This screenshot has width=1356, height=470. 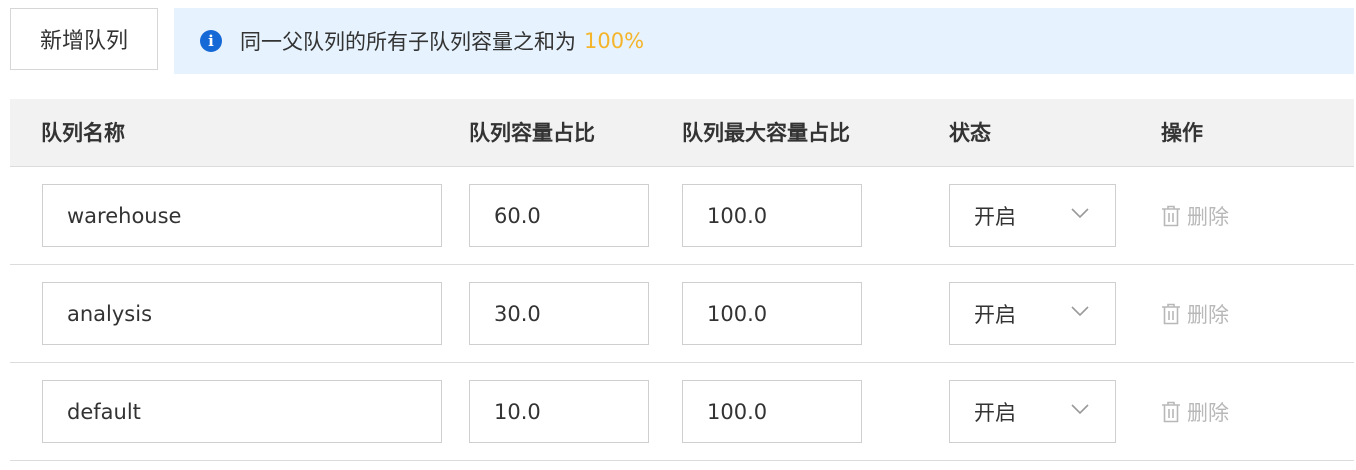 What do you see at coordinates (242, 313) in the screenshot?
I see `queue-name-input: analysis` at bounding box center [242, 313].